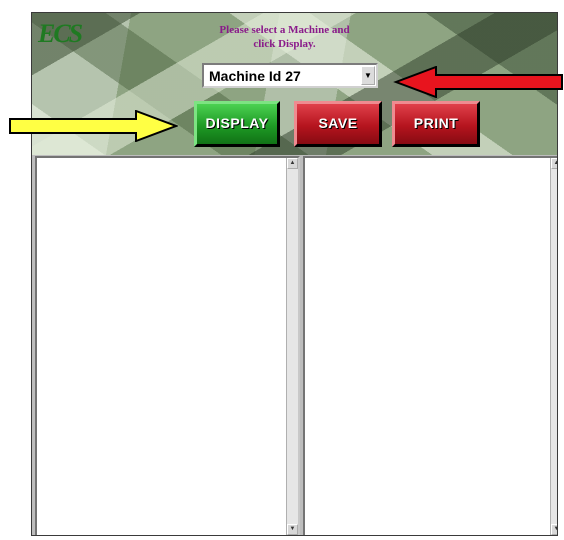 The width and height of the screenshot is (564, 540). What do you see at coordinates (338, 124) in the screenshot?
I see `save-button: SAVE` at bounding box center [338, 124].